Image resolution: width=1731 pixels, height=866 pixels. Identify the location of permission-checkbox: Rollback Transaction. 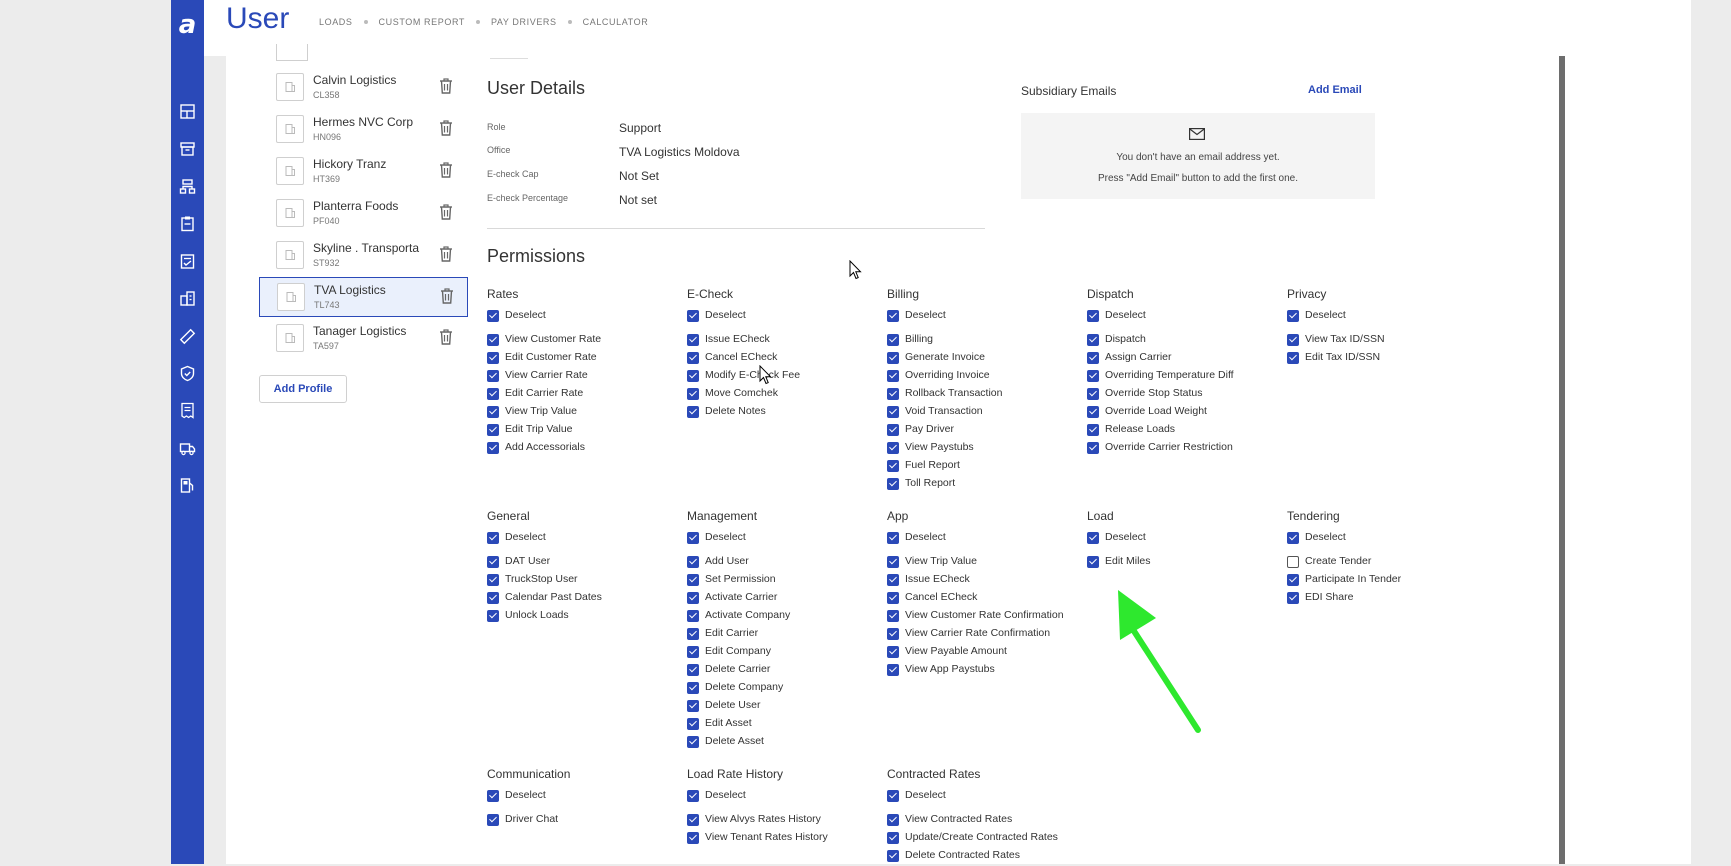
(944, 395).